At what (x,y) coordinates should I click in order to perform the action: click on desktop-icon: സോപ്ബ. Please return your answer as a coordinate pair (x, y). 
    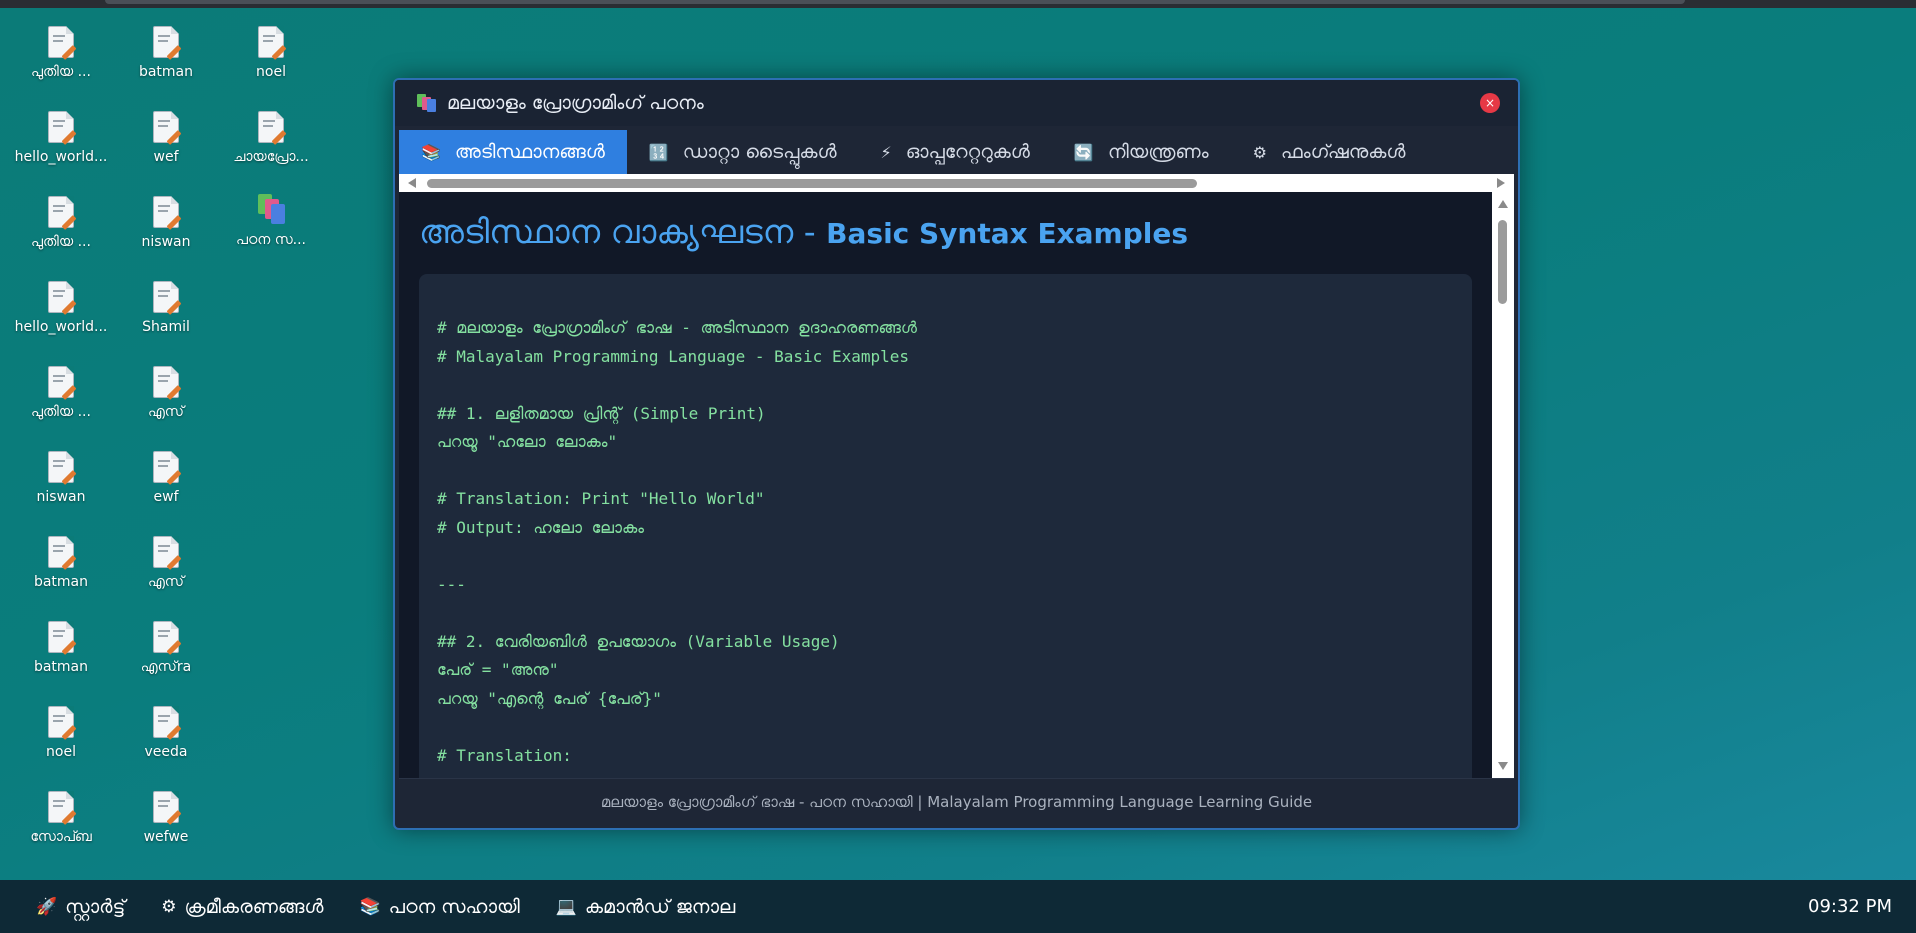
    Looking at the image, I should click on (61, 823).